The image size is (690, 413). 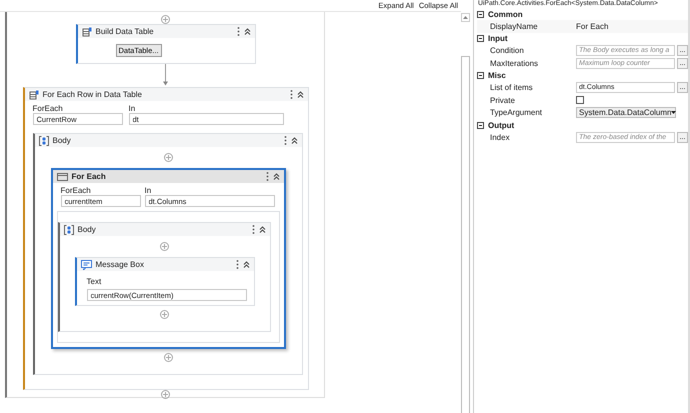 What do you see at coordinates (86, 265) in the screenshot?
I see `message-icon` at bounding box center [86, 265].